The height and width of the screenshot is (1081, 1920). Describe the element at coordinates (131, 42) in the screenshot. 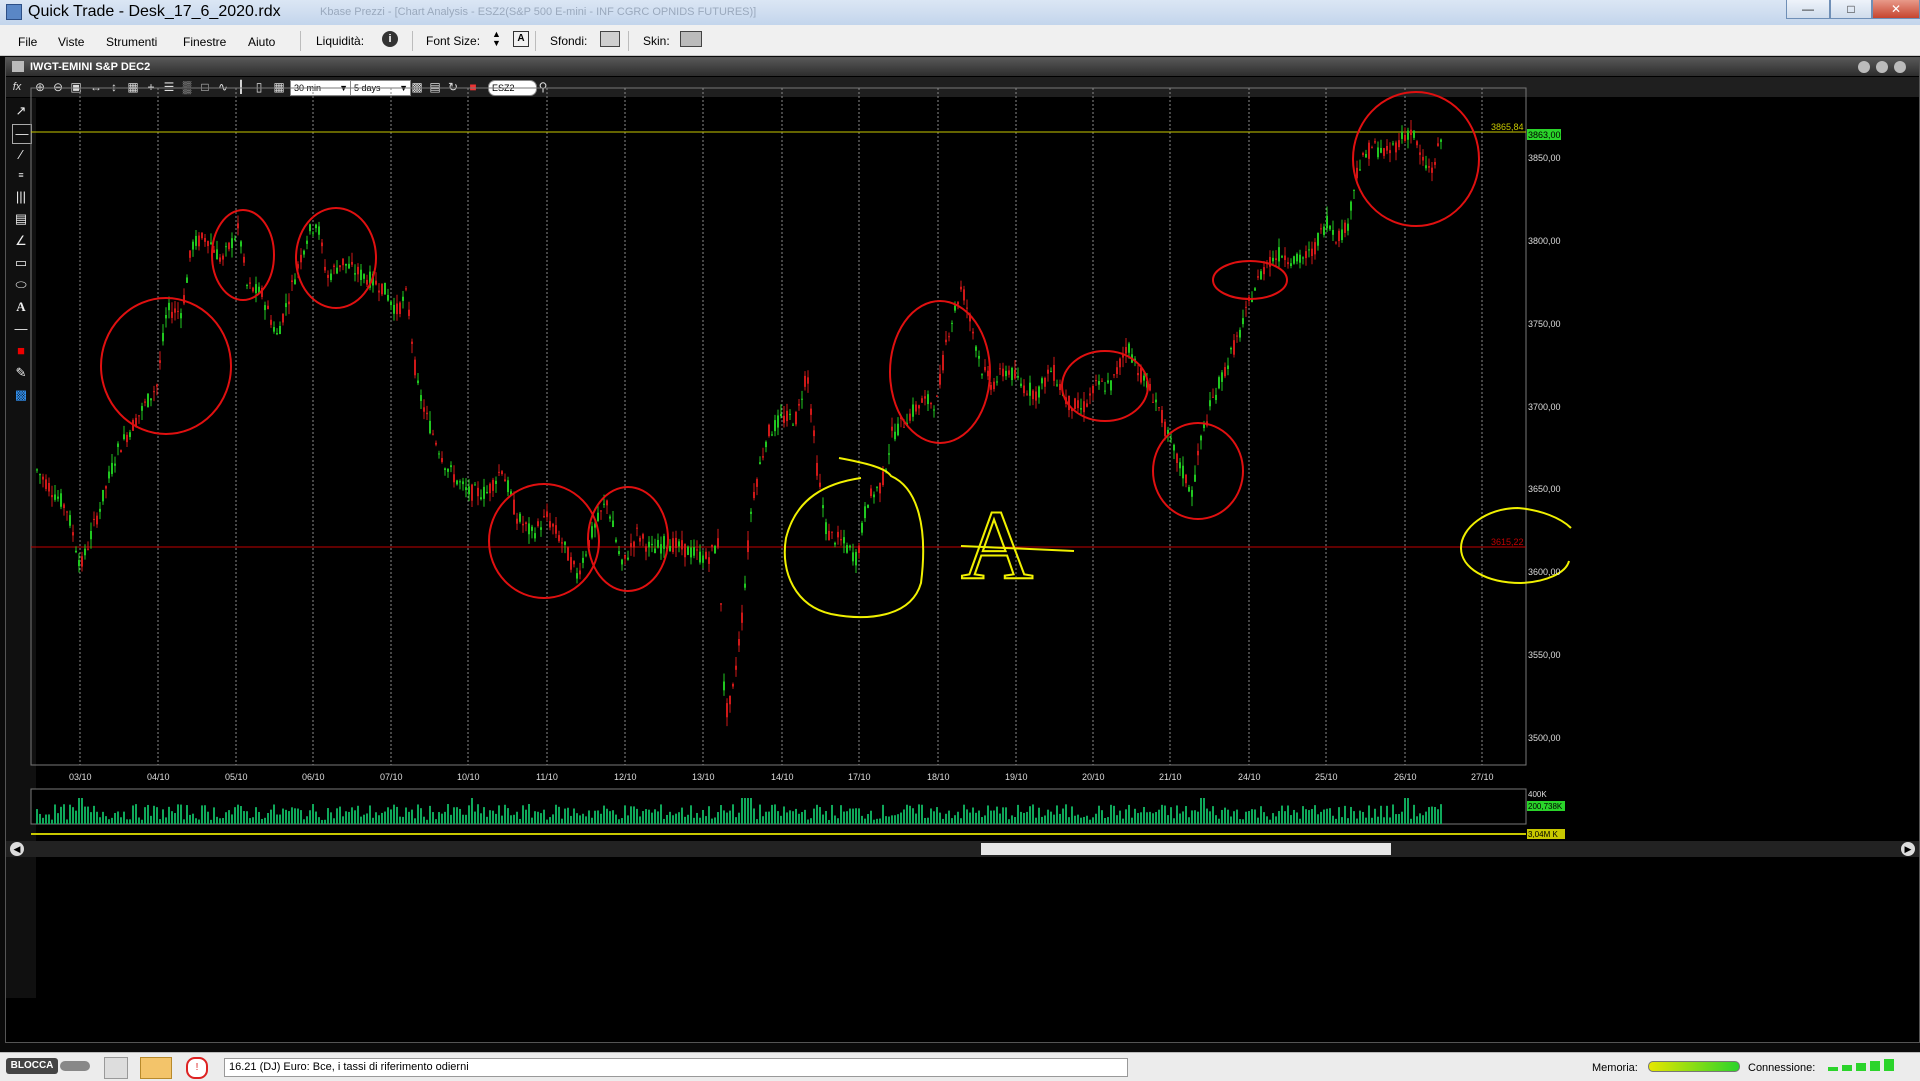

I see `menu-strumenti: Strumenti` at that location.